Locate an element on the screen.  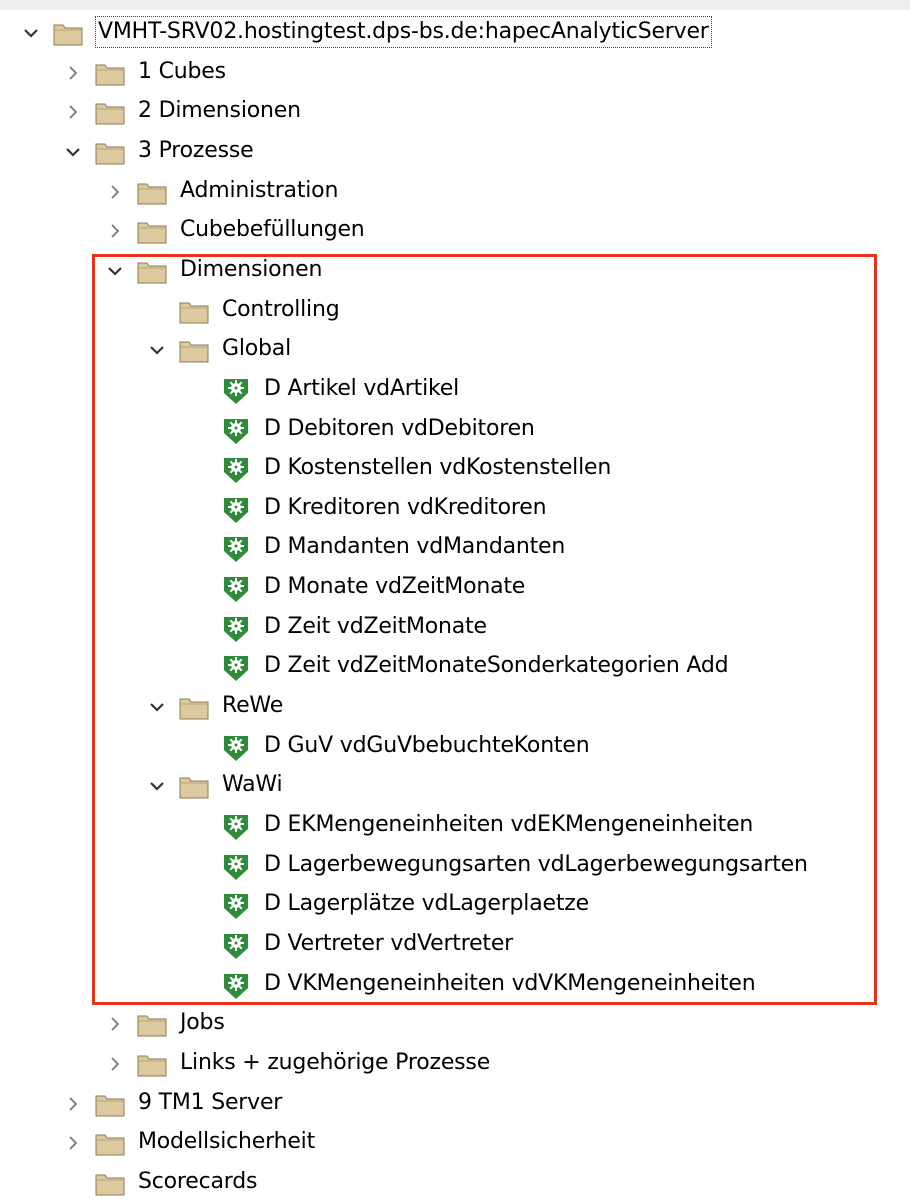
tree-node-label: D Debitoren vdDebitoren is located at coordinates (399, 428).